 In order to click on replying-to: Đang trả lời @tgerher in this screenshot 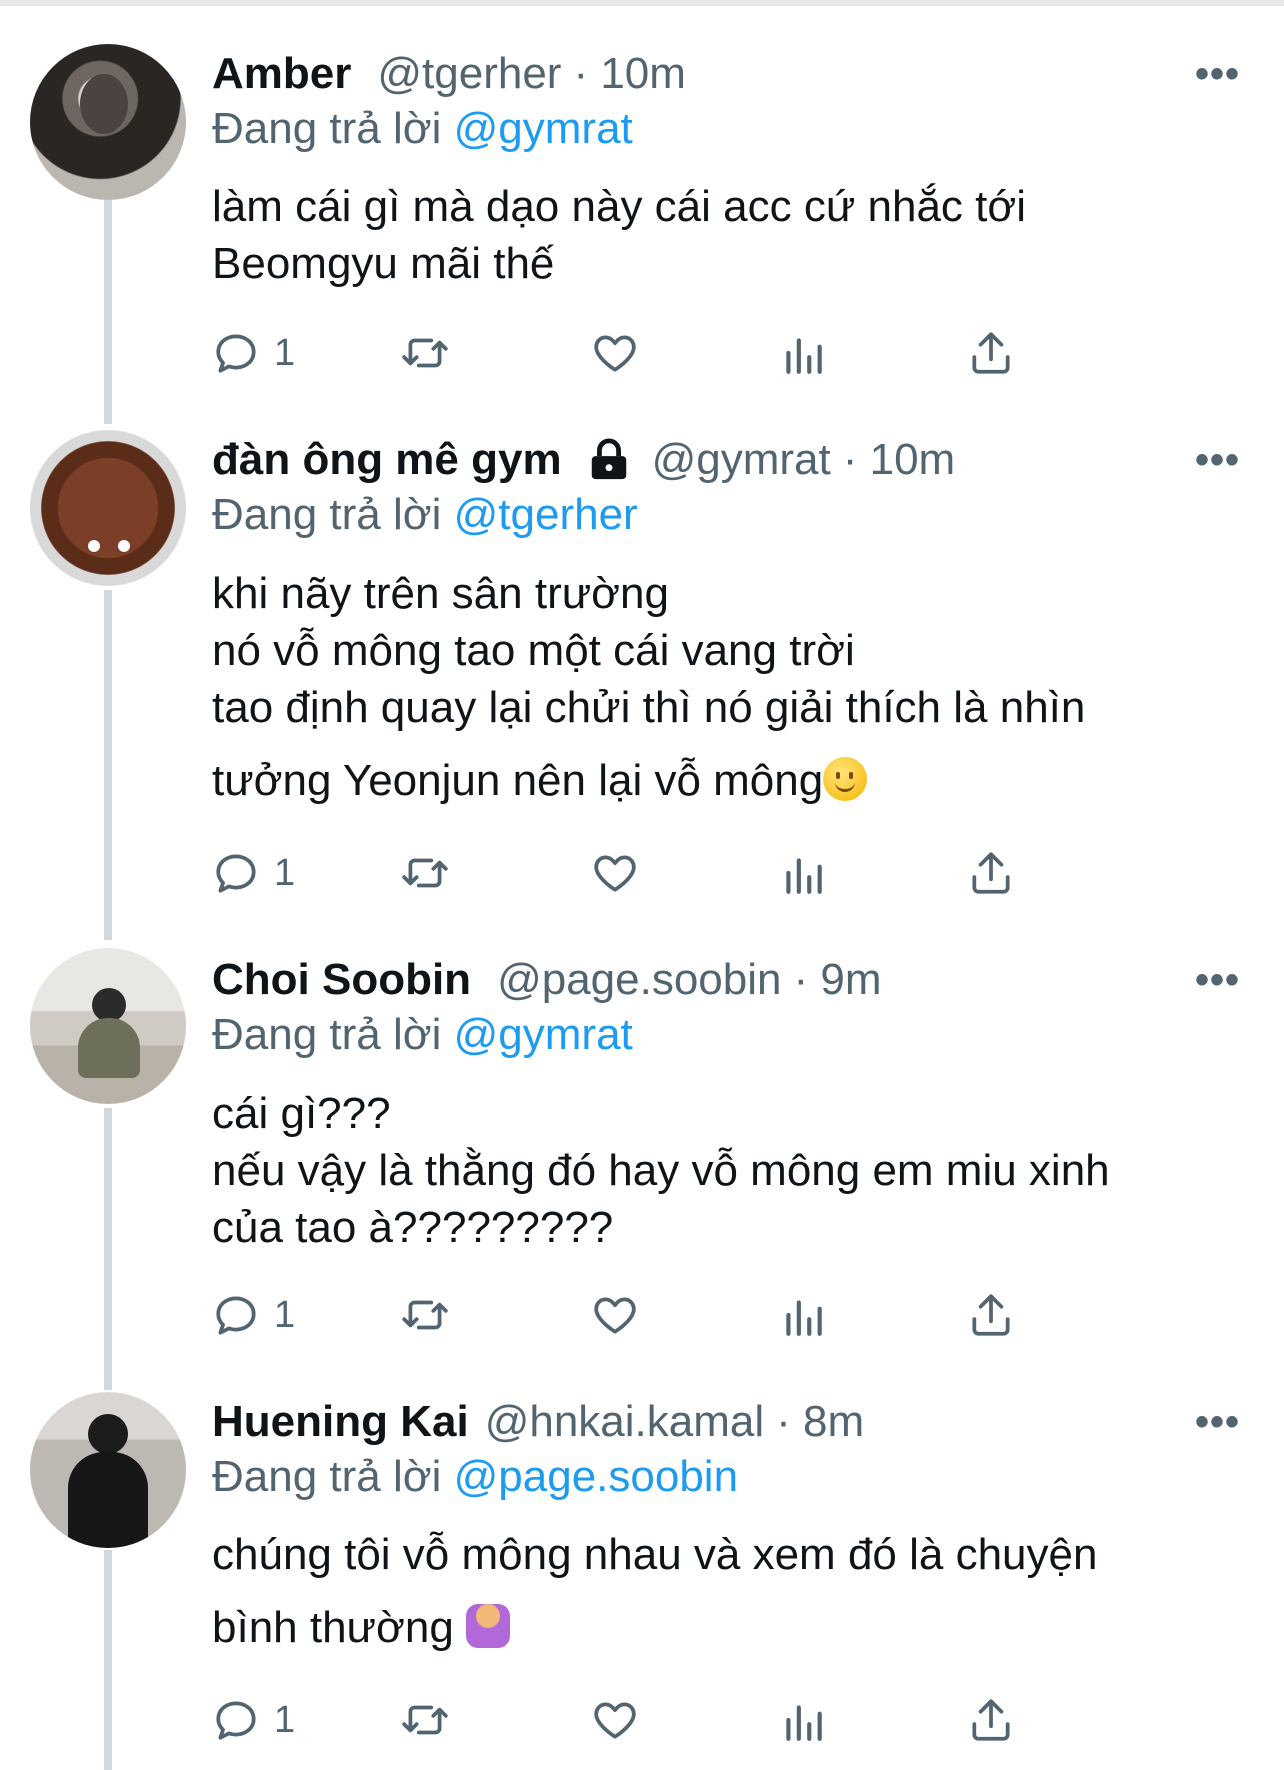, I will do `click(425, 515)`.